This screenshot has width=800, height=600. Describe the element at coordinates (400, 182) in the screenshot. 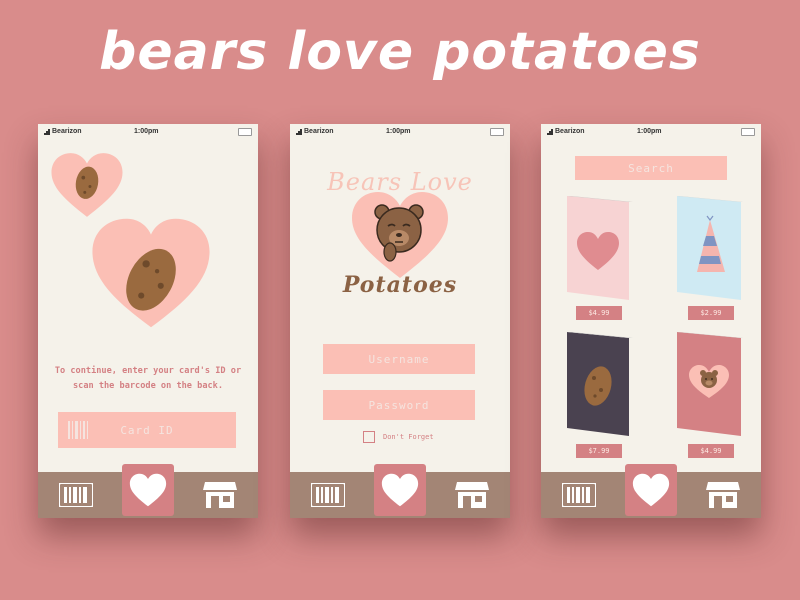

I see `logo-text-top: Bears Love` at that location.